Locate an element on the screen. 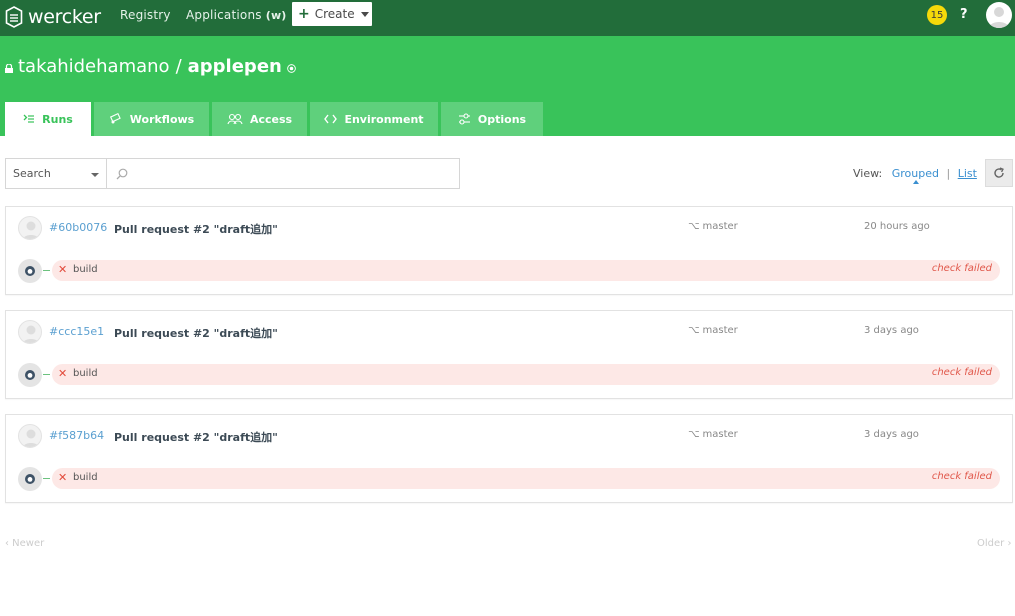  refresh-icon is located at coordinates (999, 172).